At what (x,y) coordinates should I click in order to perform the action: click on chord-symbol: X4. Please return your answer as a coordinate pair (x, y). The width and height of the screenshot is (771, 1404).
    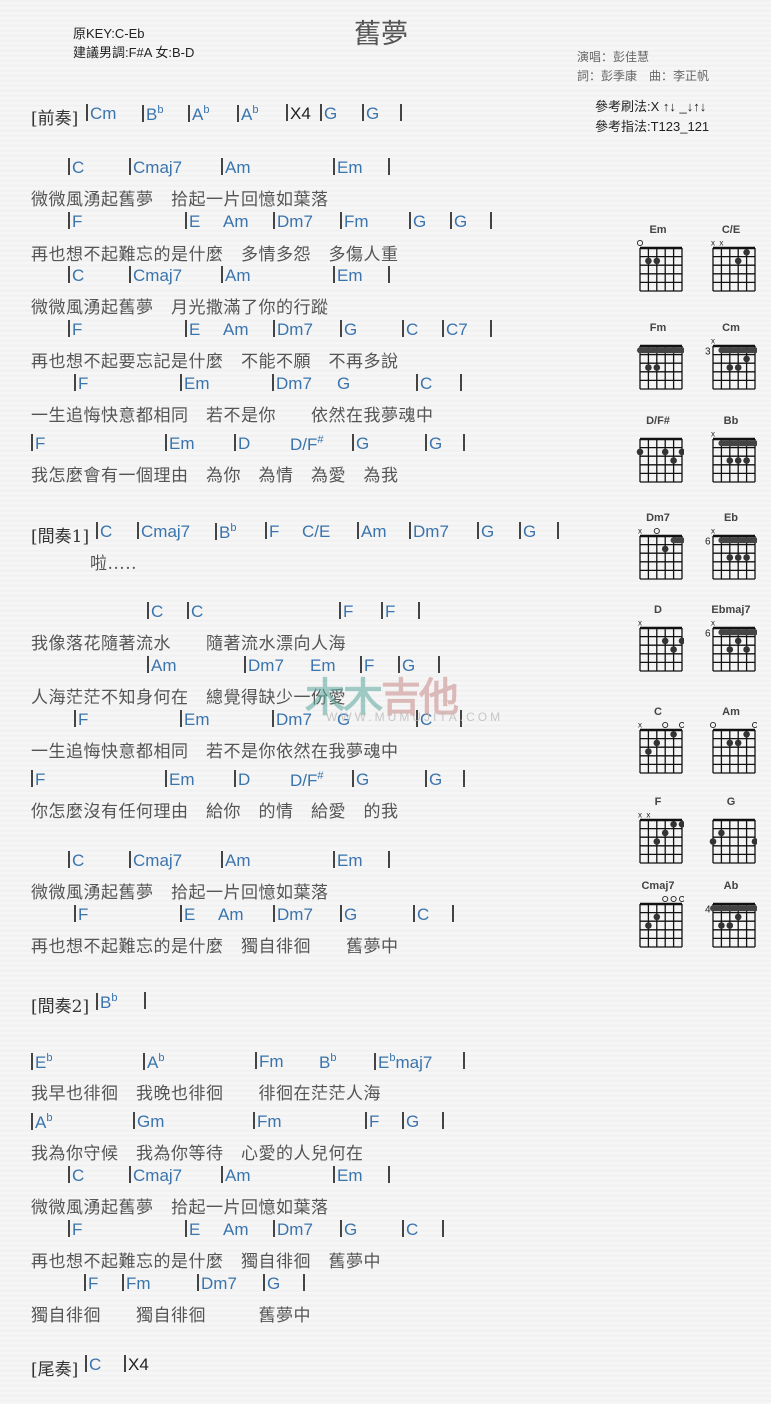
    Looking at the image, I should click on (298, 114).